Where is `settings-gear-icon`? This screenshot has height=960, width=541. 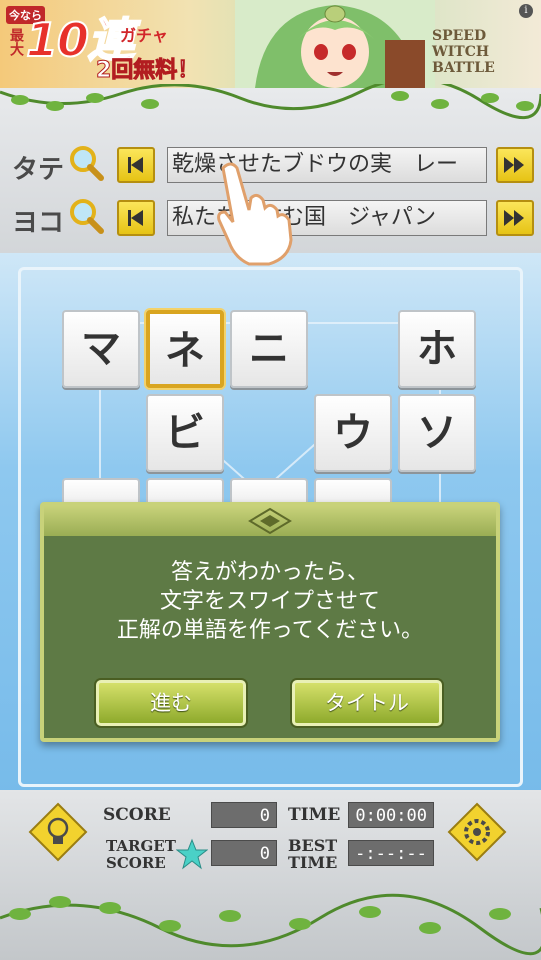 settings-gear-icon is located at coordinates (477, 832).